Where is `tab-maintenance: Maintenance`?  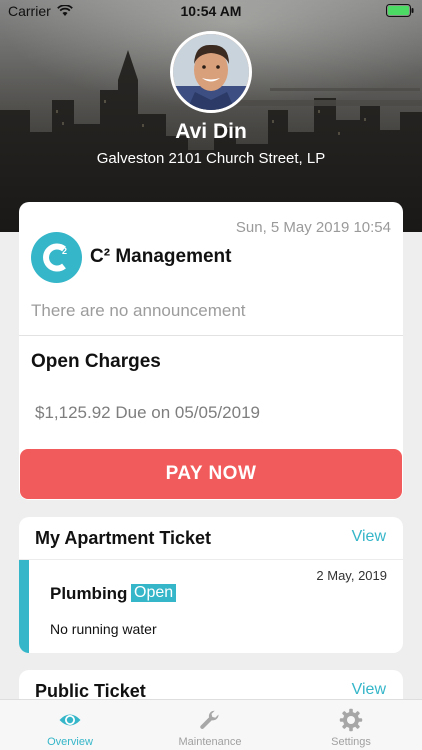
tab-maintenance: Maintenance is located at coordinates (210, 725).